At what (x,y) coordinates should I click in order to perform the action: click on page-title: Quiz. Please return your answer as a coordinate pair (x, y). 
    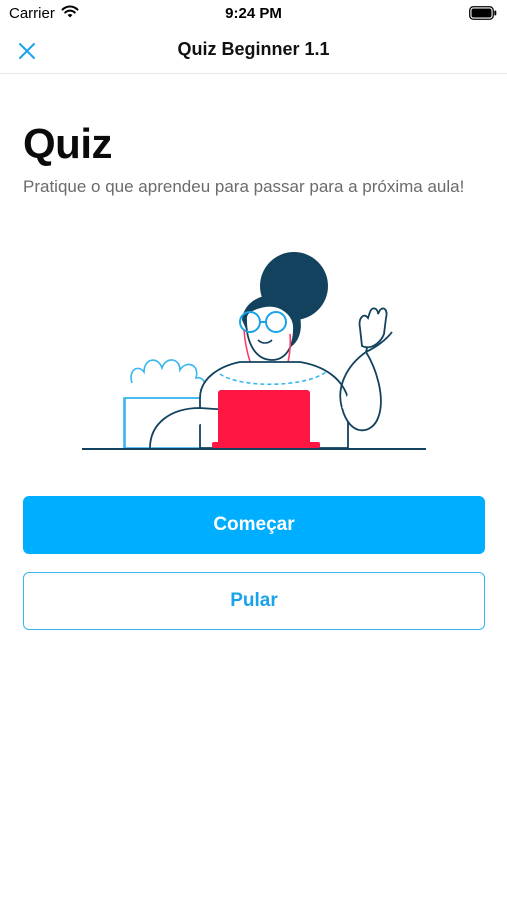
    Looking at the image, I should click on (68, 143).